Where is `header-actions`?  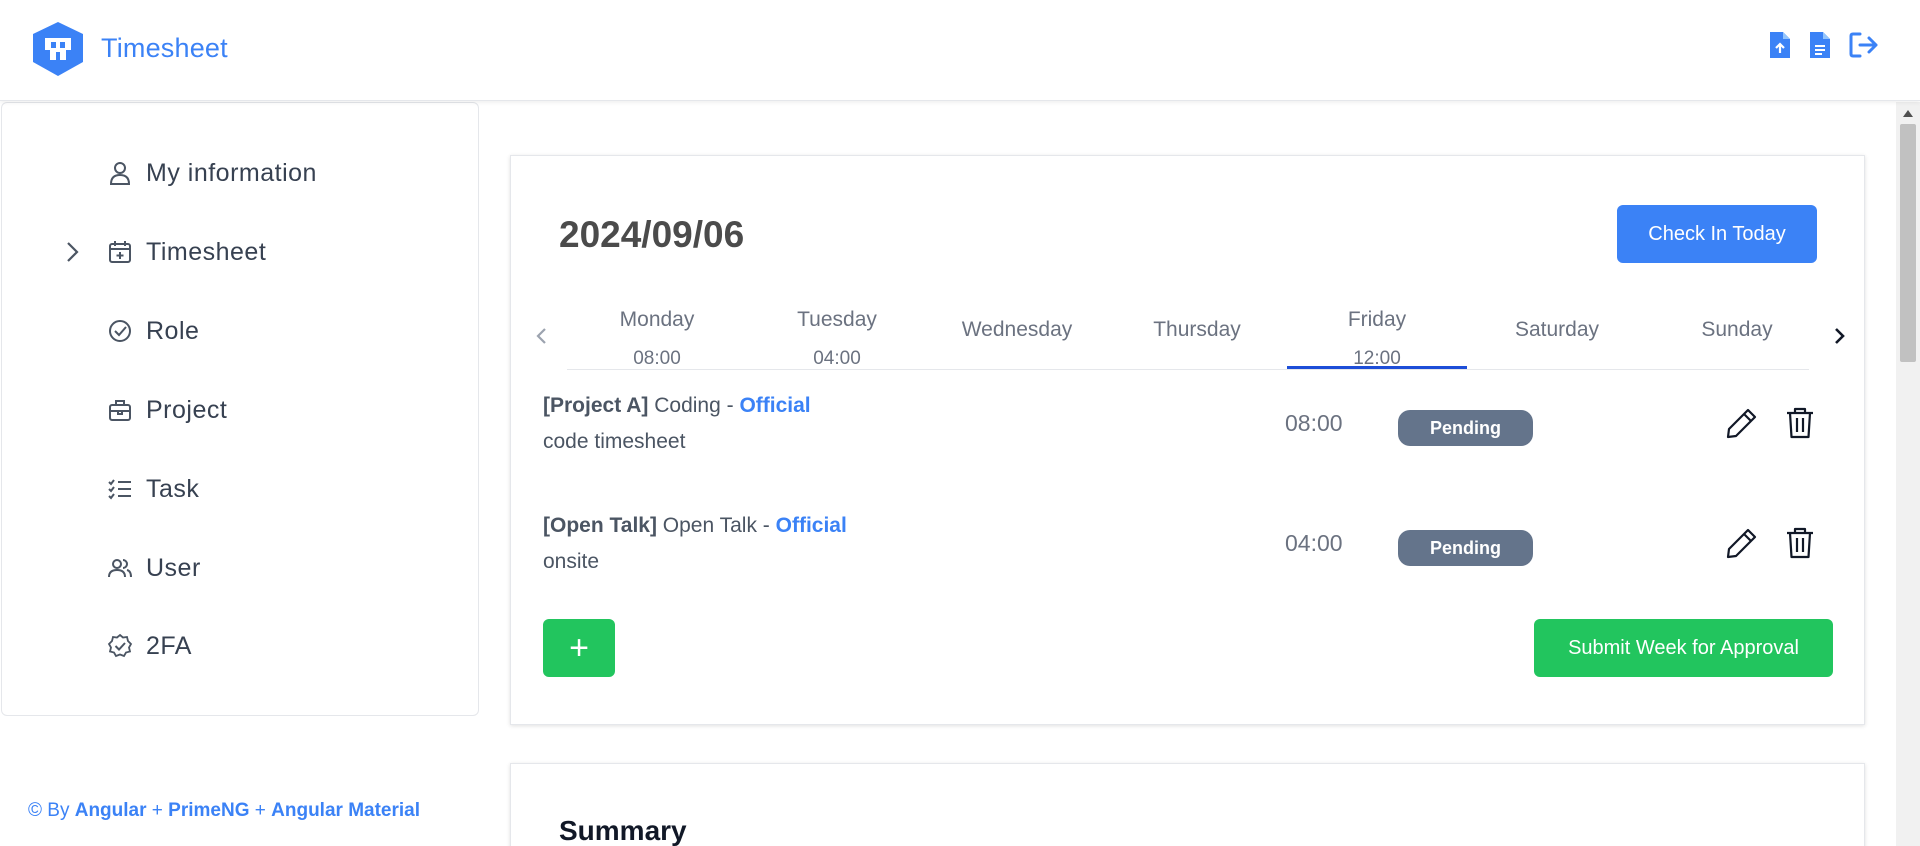 header-actions is located at coordinates (1824, 46).